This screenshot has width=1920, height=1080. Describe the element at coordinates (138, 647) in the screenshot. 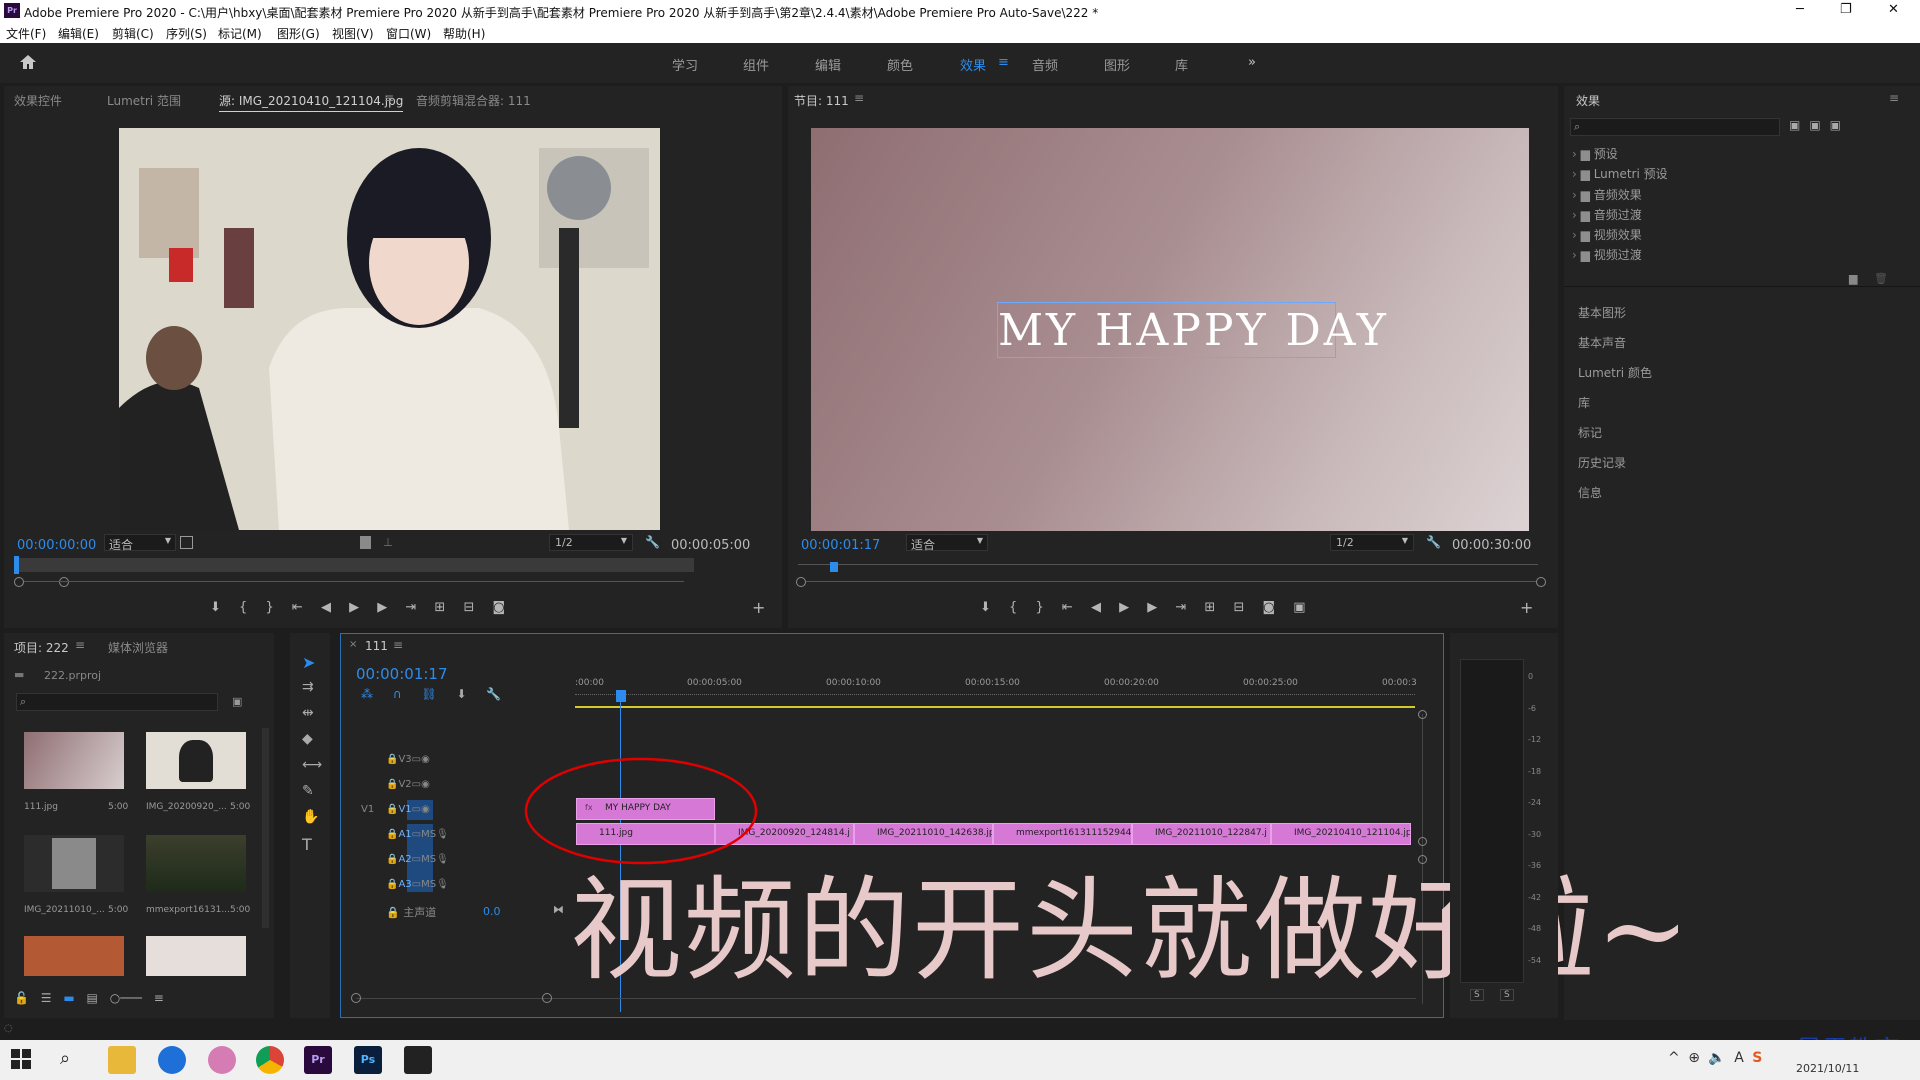

I see `tab-media-browser: 媒体浏览器` at that location.